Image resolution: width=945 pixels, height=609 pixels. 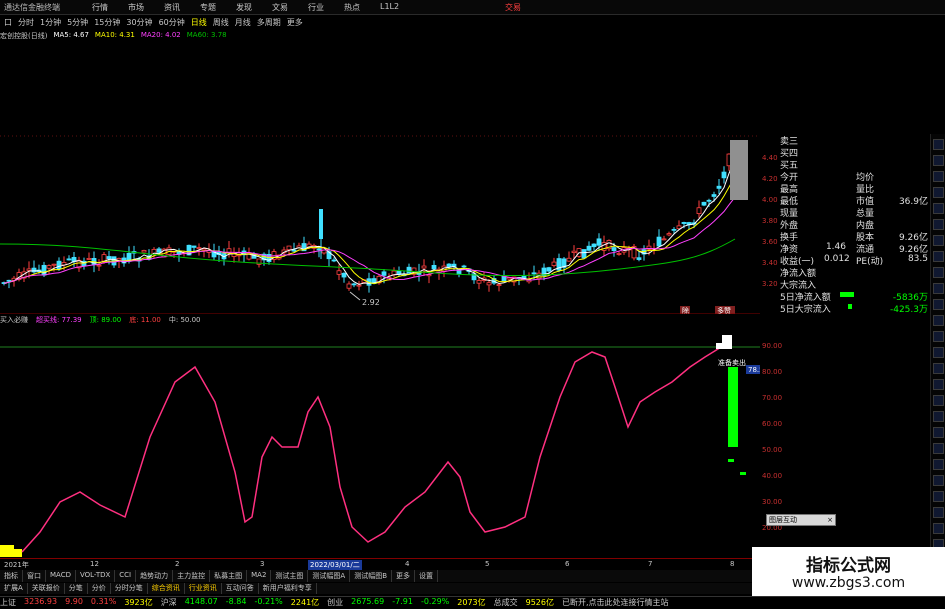 I want to click on menu-item-market: 市场, so click(x=136, y=7).